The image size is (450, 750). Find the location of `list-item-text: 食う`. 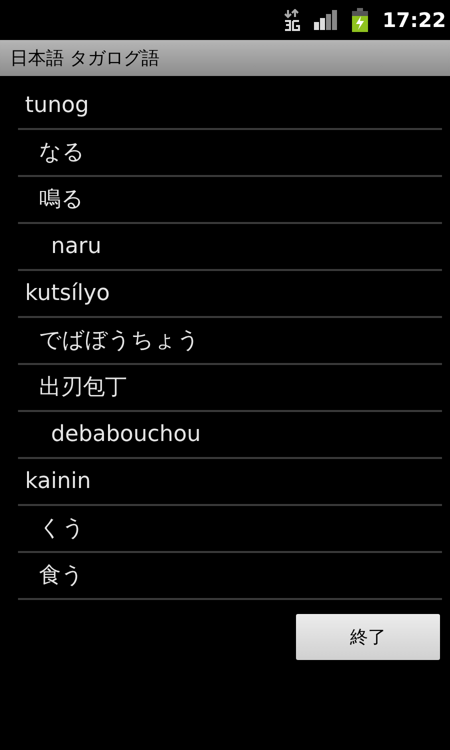

list-item-text: 食う is located at coordinates (61, 576).